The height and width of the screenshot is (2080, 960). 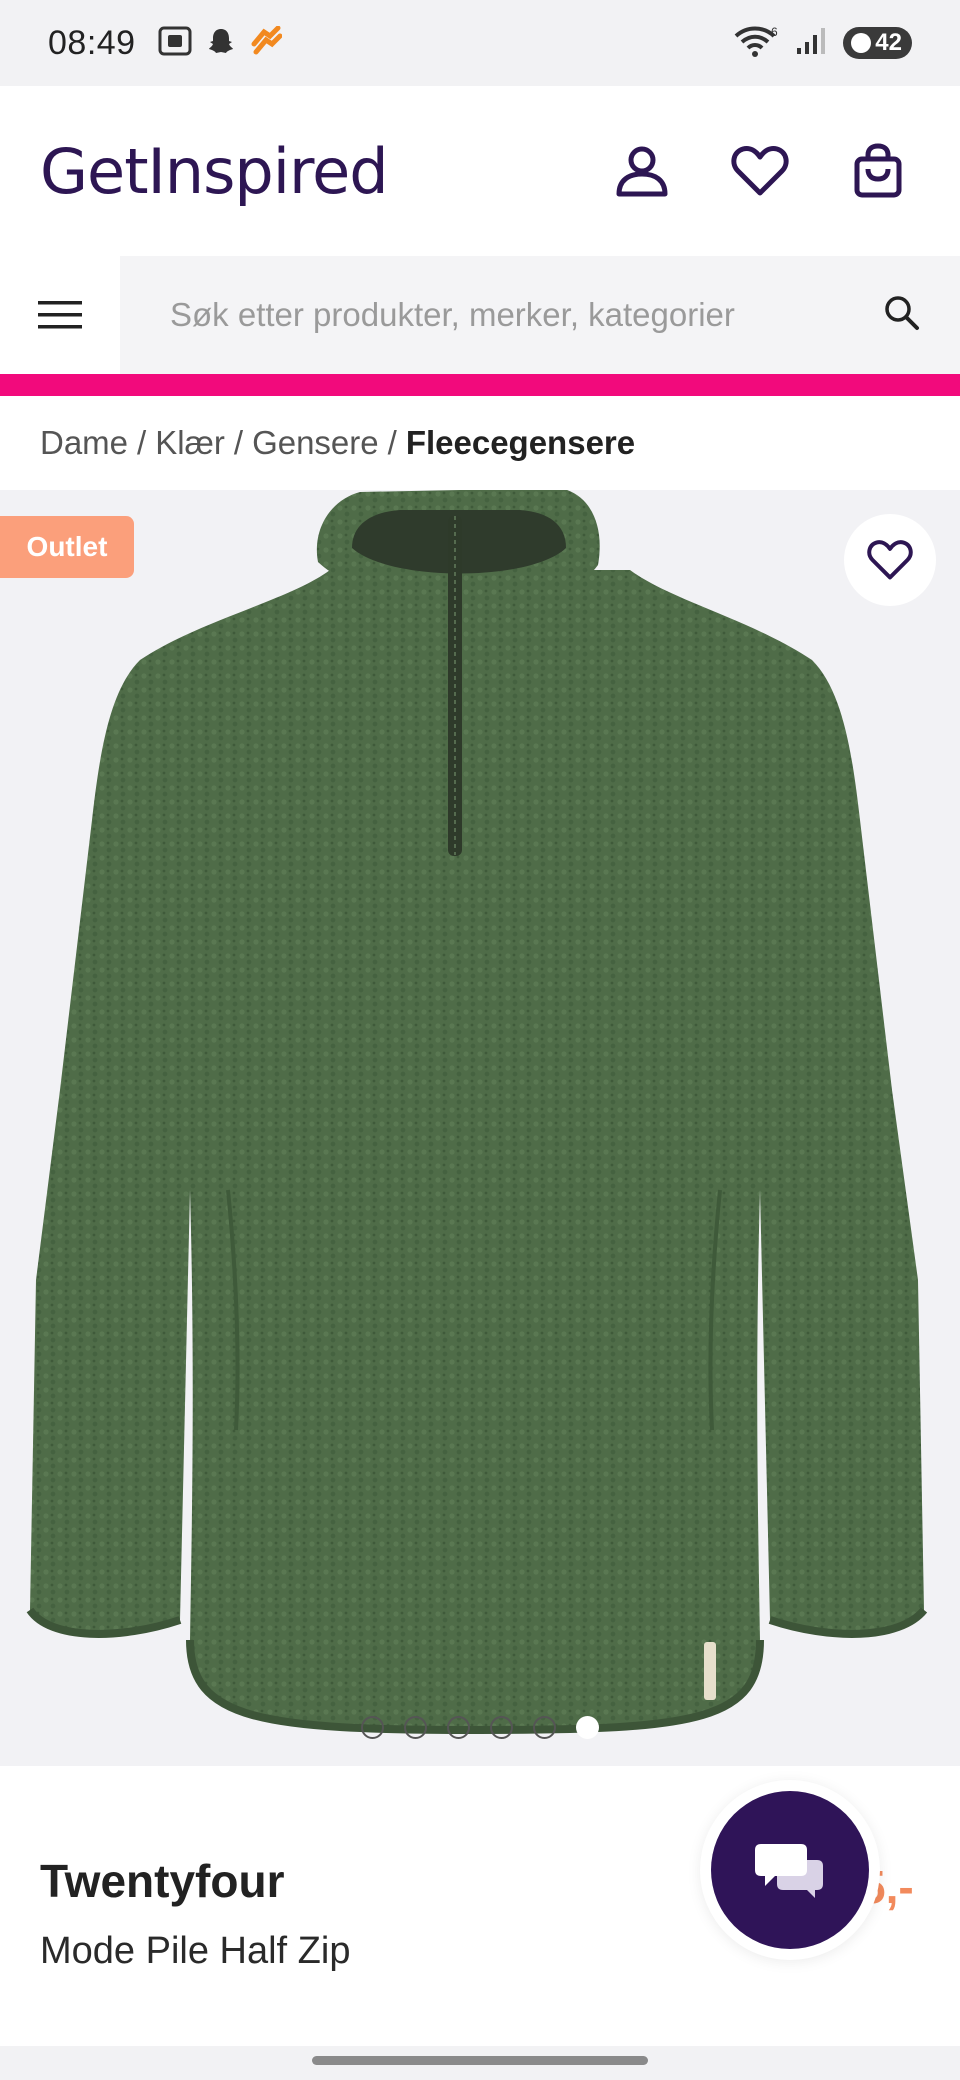 I want to click on account-icon, so click(x=642, y=171).